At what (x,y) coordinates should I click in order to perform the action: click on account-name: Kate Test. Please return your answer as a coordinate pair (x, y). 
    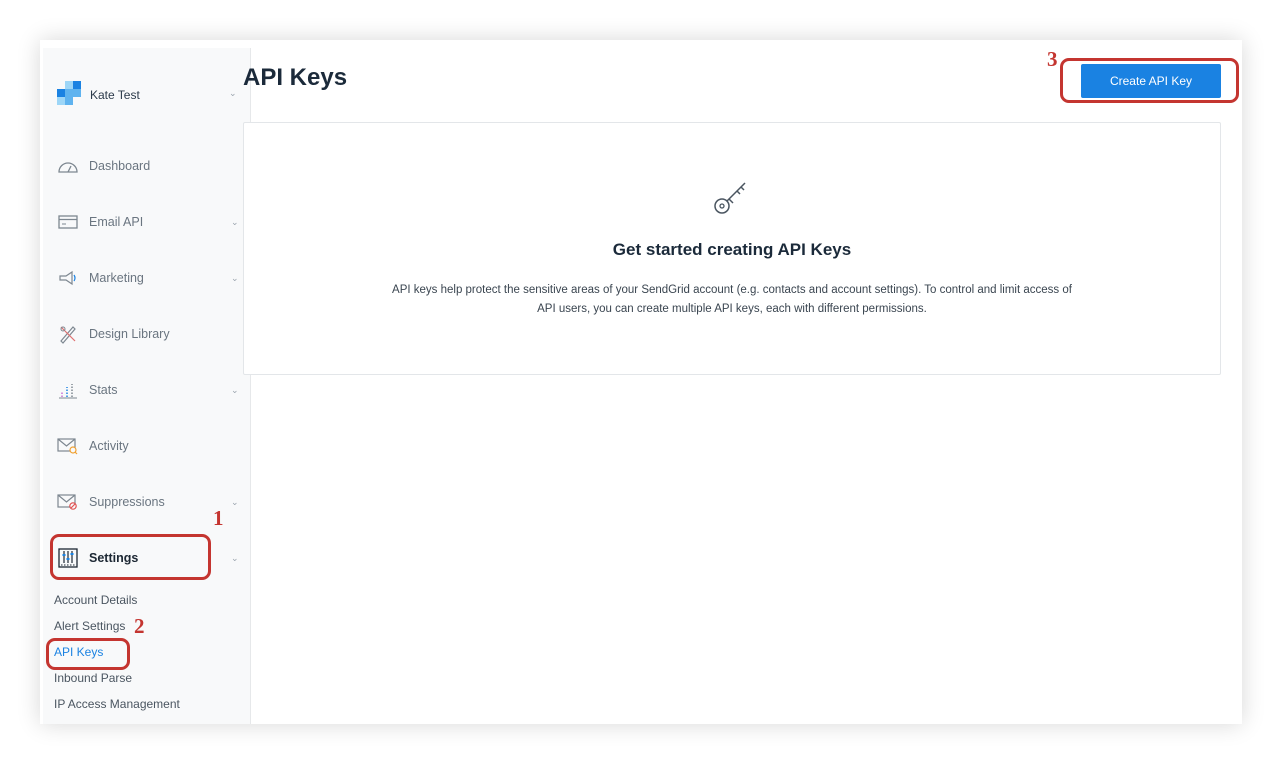
    Looking at the image, I should click on (115, 95).